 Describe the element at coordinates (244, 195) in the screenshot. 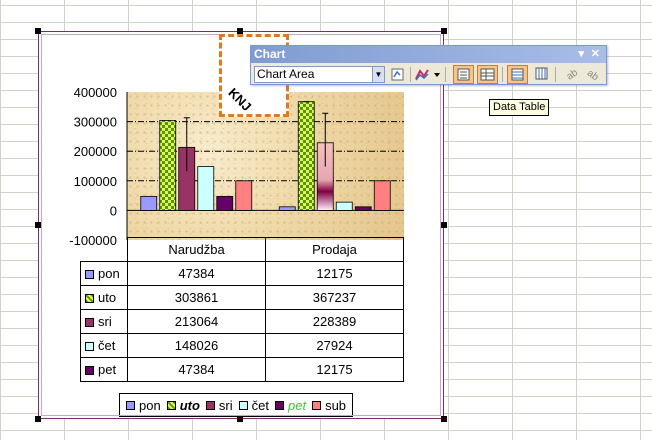

I see `bar-sub-Narudžba` at that location.